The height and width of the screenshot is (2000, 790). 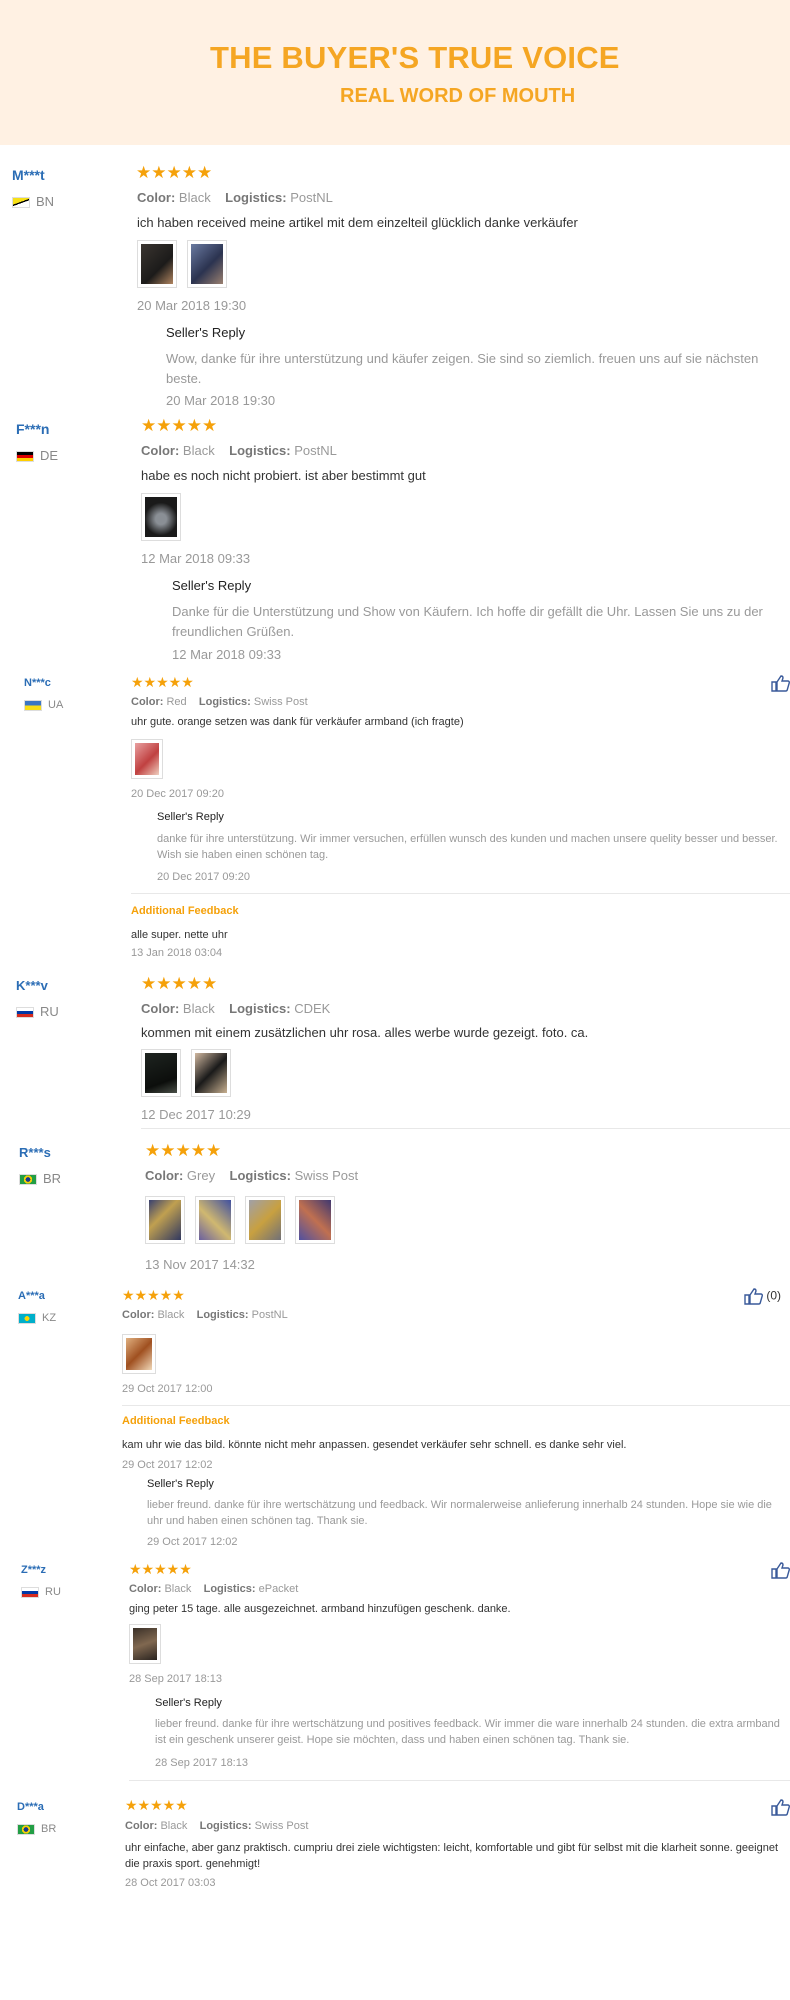 What do you see at coordinates (170, 1883) in the screenshot?
I see `review-date: 28 Oct 2017 03:03` at bounding box center [170, 1883].